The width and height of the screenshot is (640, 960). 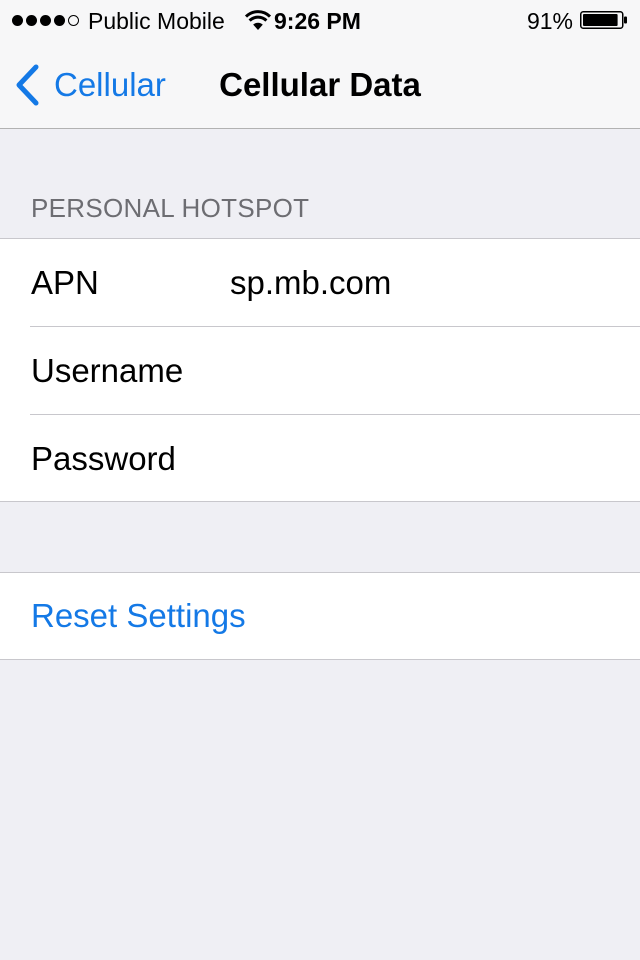 I want to click on username-label: Username, so click(x=107, y=370).